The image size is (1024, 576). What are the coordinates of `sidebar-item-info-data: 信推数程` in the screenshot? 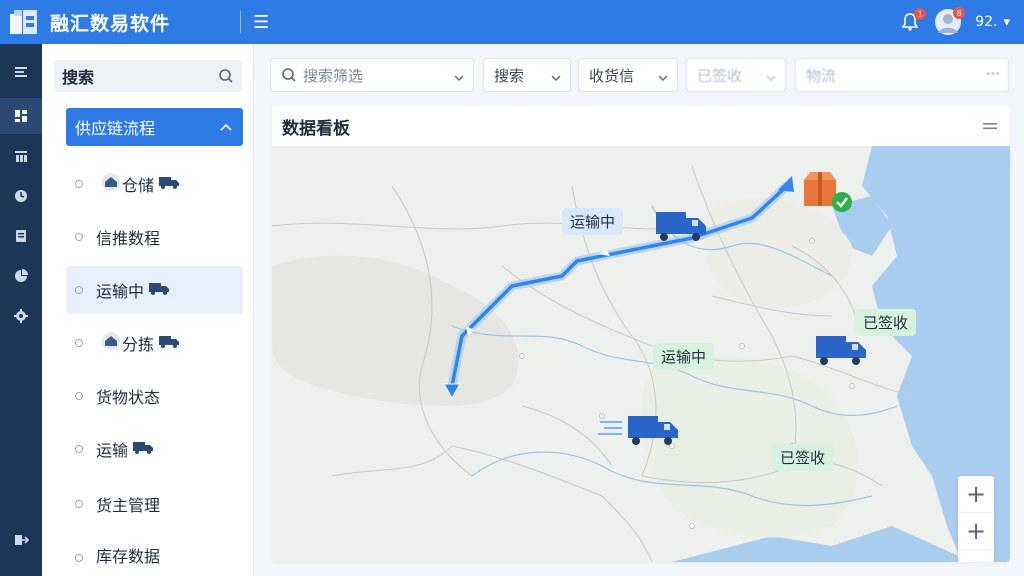 It's located at (154, 237).